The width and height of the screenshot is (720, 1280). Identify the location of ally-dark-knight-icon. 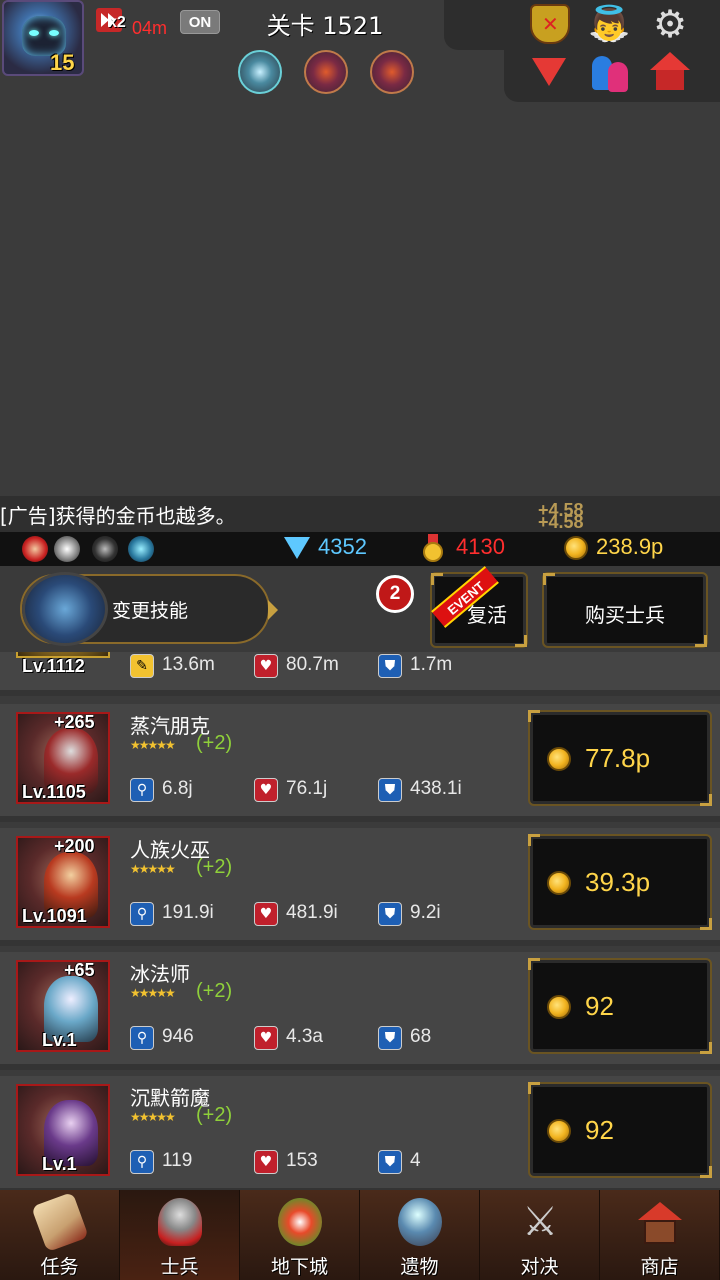
(105, 549).